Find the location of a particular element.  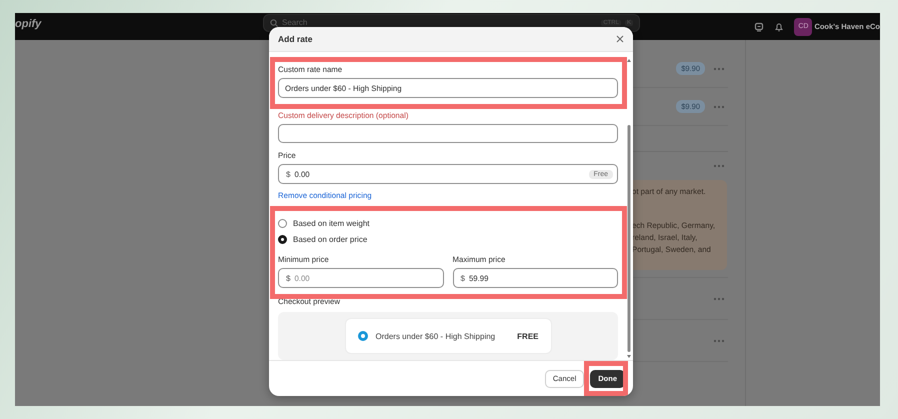

search-icon is located at coordinates (274, 22).